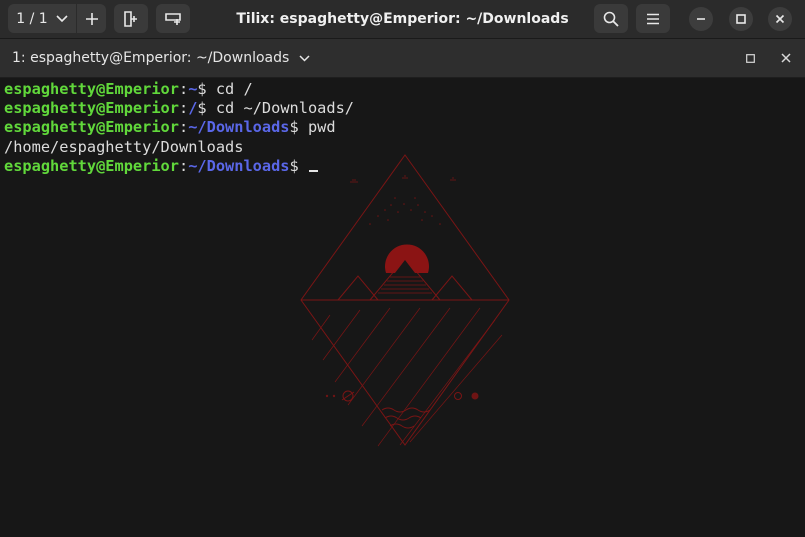  I want to click on split-down-button, so click(173, 18).